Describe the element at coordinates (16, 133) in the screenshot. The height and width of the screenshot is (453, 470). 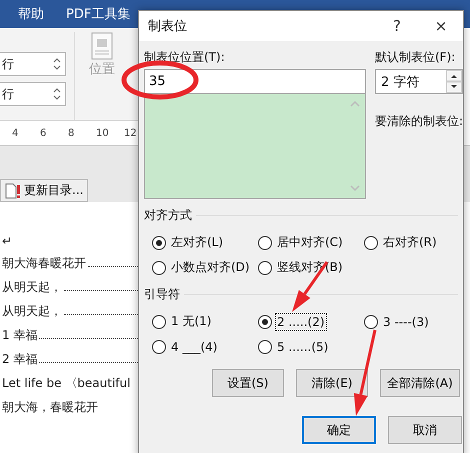
I see `ruler-number: 4` at that location.